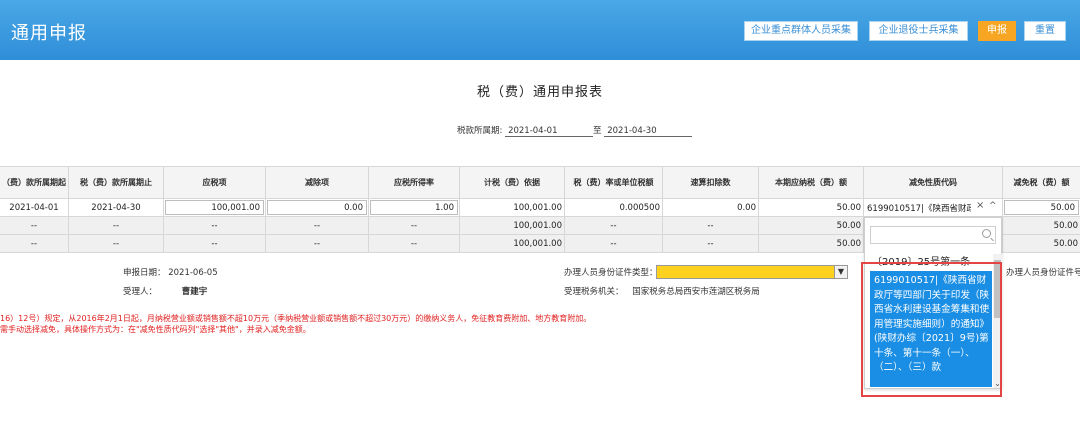 This screenshot has width=1080, height=430. I want to click on cell-income-rate, so click(414, 208).